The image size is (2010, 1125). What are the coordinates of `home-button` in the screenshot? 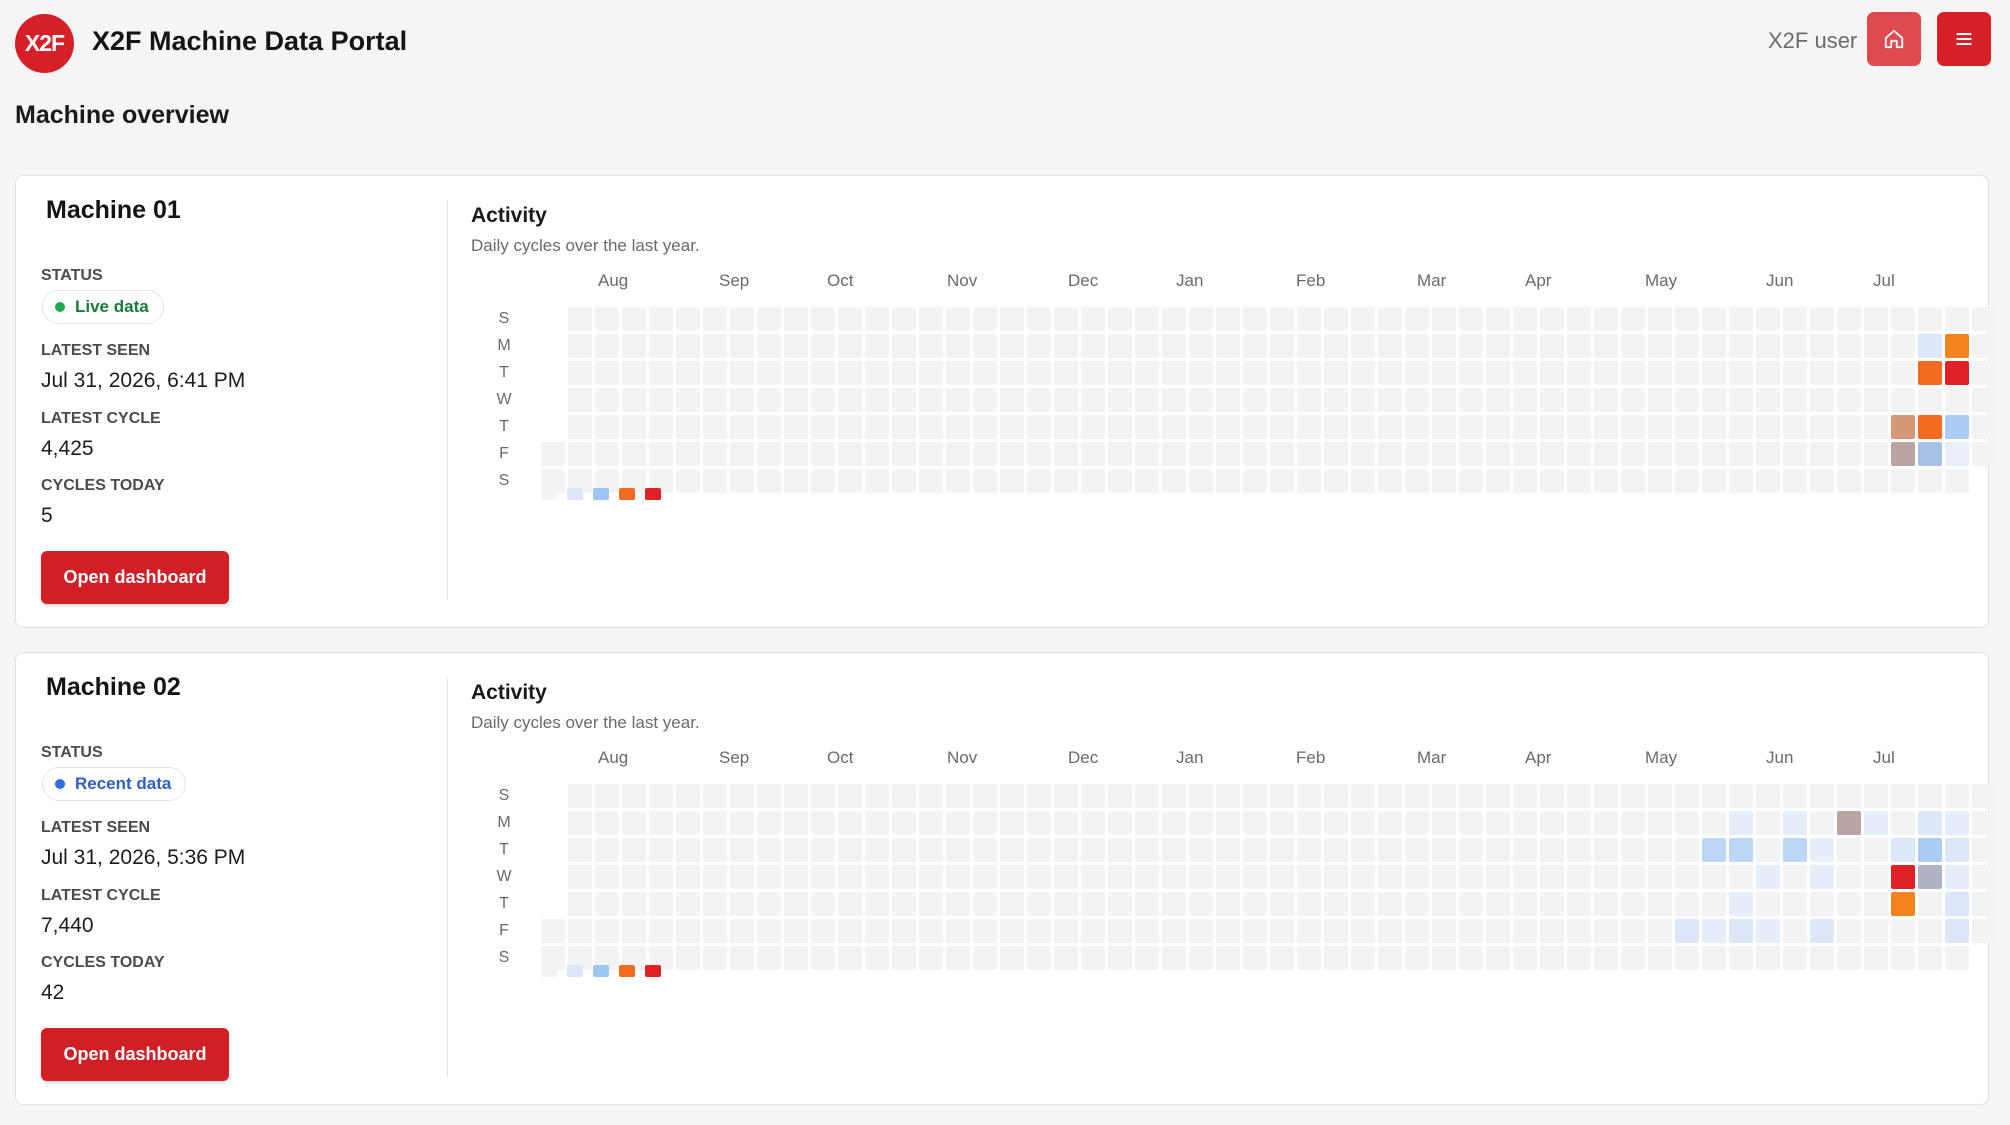 It's located at (1894, 39).